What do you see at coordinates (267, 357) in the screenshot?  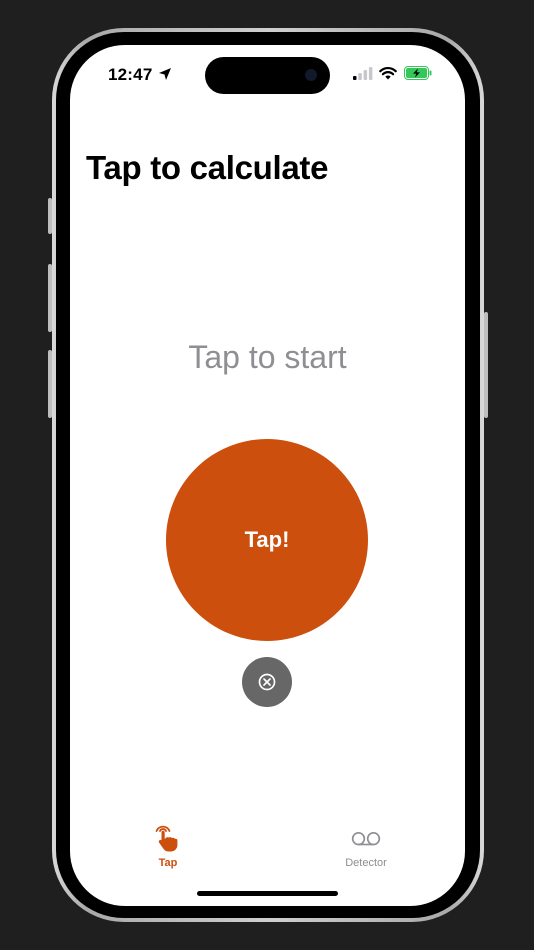 I see `tap-prompt: Tap to start` at bounding box center [267, 357].